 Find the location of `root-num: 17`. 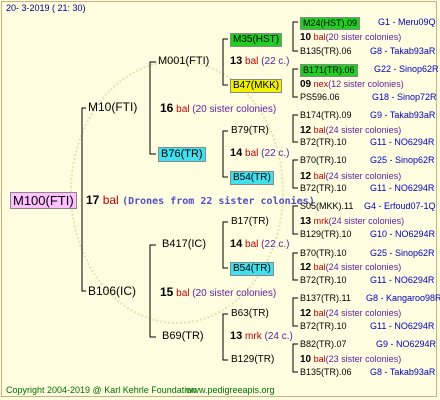

root-num: 17 is located at coordinates (93, 200).